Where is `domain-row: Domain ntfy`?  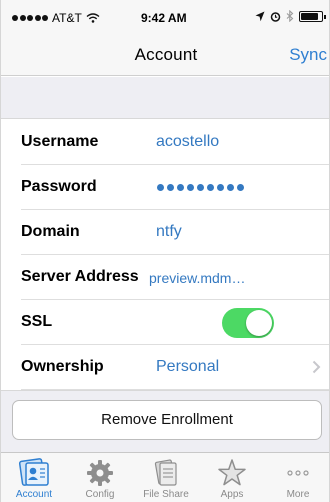
domain-row: Domain ntfy is located at coordinates (165, 232).